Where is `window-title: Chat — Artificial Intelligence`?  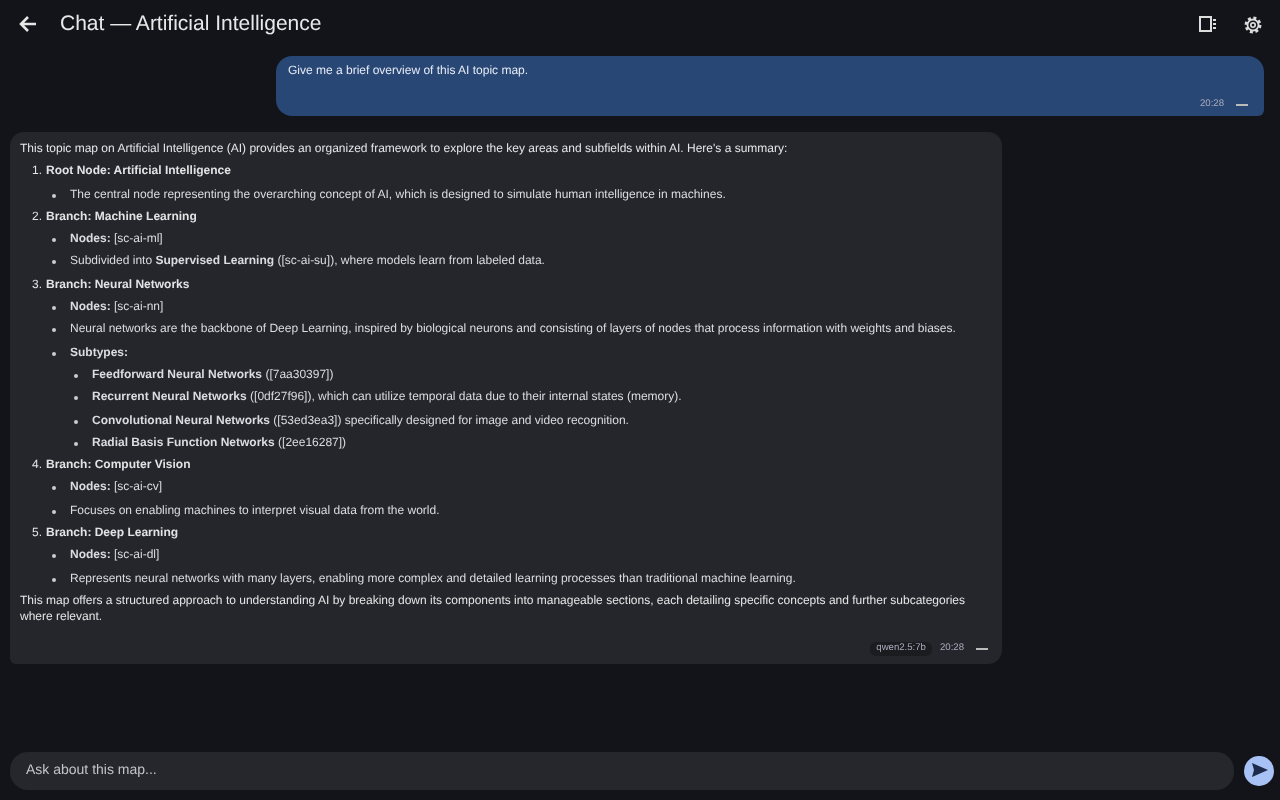 window-title: Chat — Artificial Intelligence is located at coordinates (191, 24).